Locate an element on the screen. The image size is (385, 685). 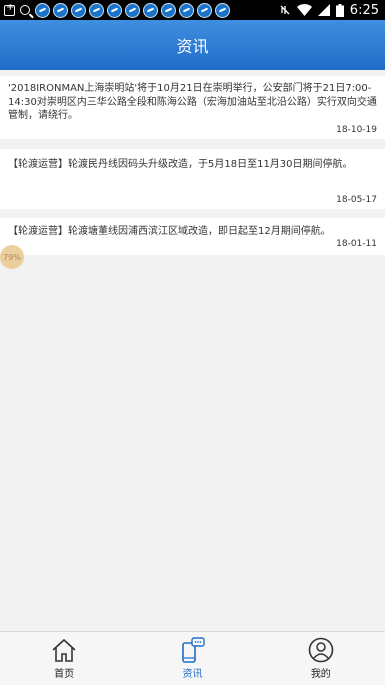
phone-chat-icon is located at coordinates (192, 650).